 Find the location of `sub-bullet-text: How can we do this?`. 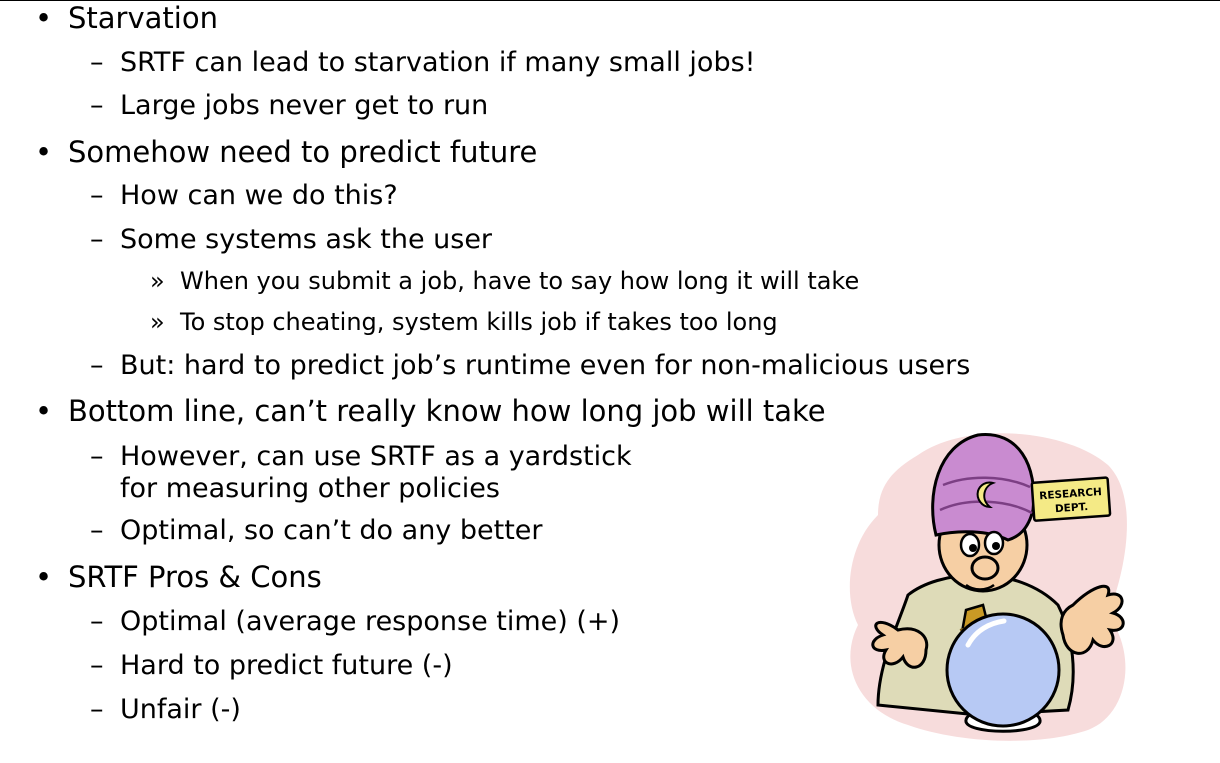

sub-bullet-text: How can we do this? is located at coordinates (259, 195).